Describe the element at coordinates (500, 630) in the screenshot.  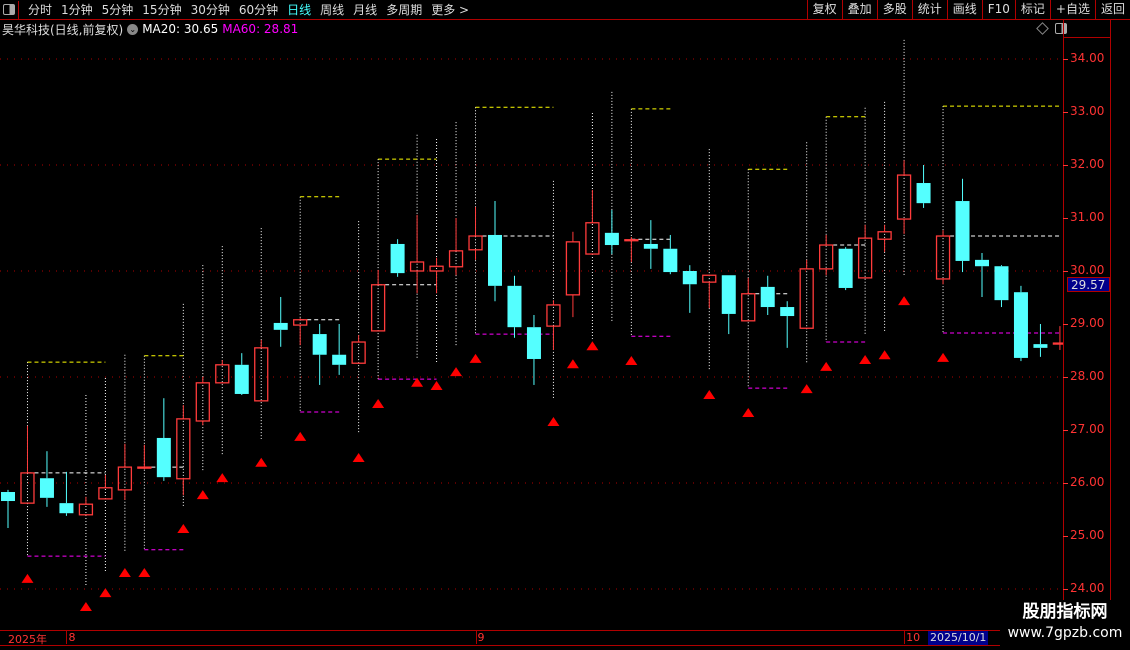
I see `time-axis-line` at that location.